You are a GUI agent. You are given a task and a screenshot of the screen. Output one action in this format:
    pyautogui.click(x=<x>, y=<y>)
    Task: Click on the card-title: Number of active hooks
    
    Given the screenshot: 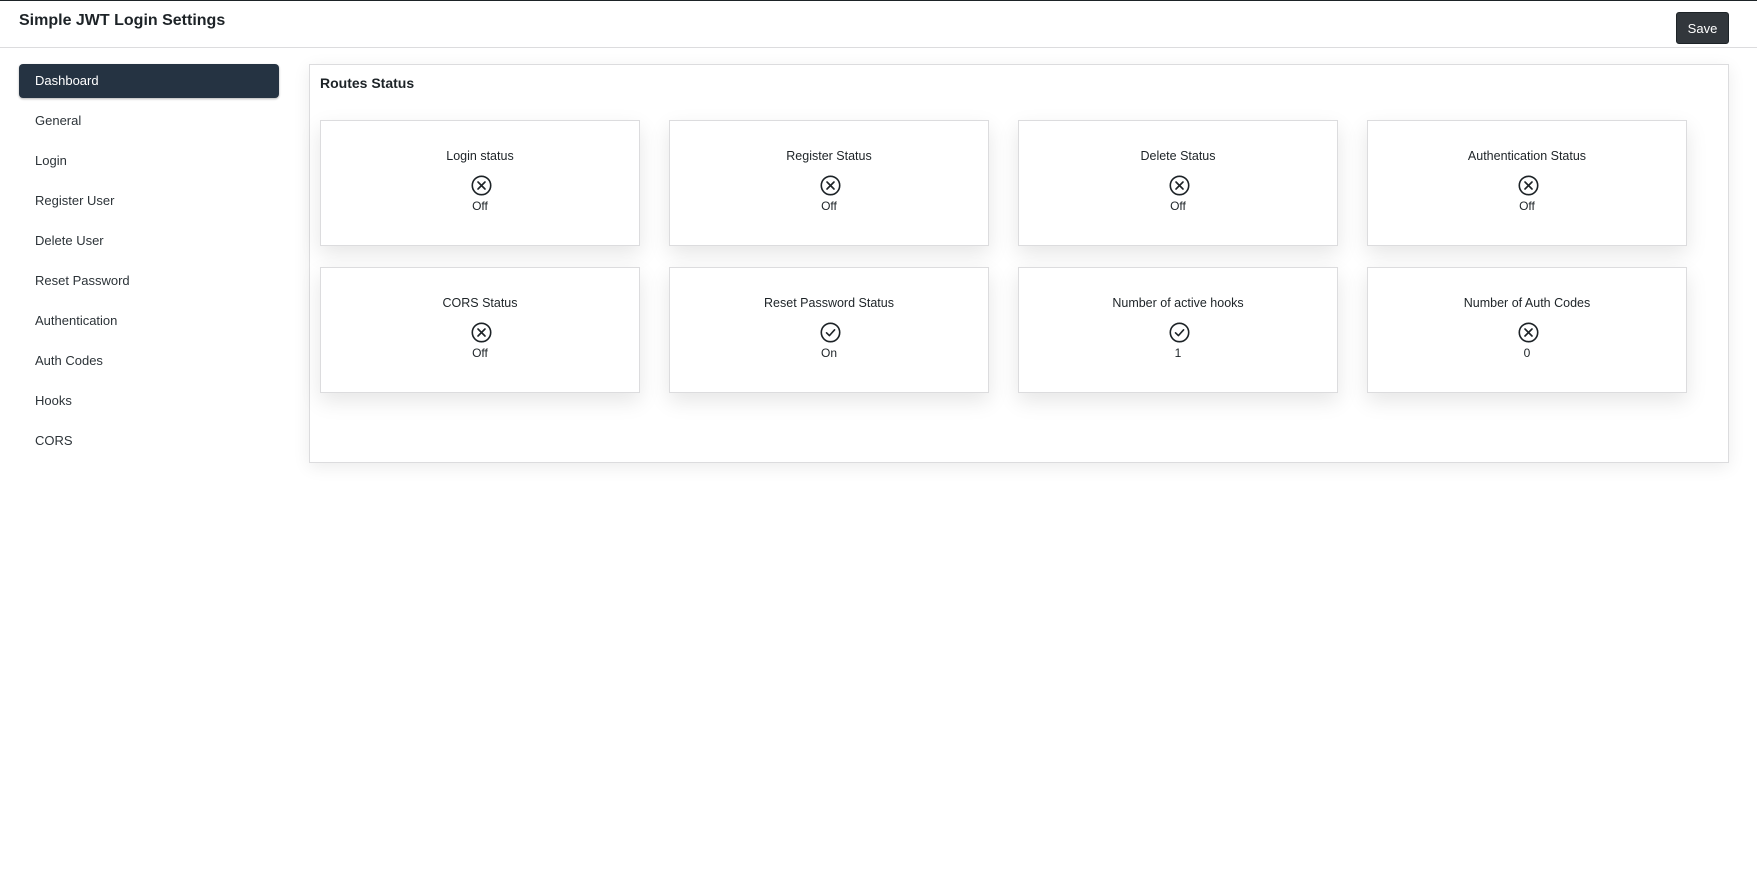 What is the action you would take?
    pyautogui.click(x=1178, y=303)
    